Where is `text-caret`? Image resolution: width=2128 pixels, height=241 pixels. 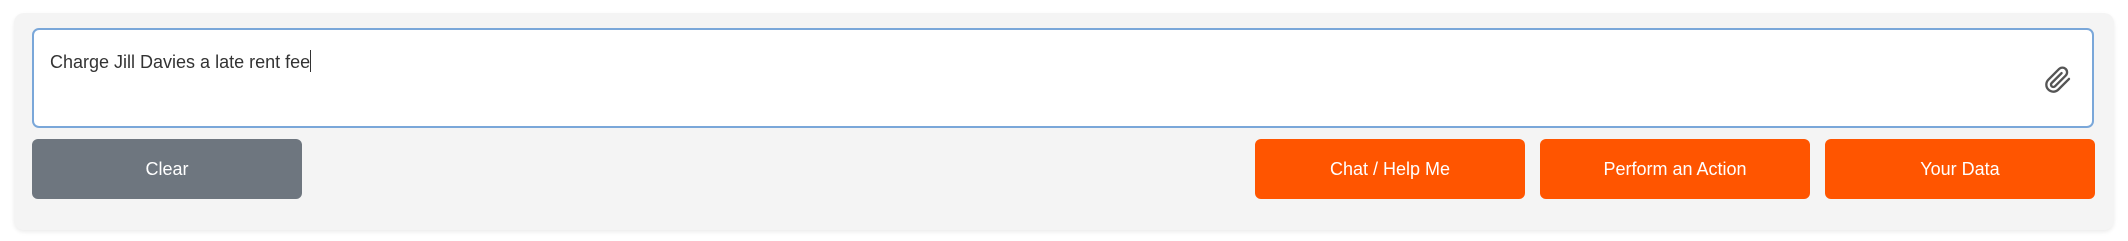 text-caret is located at coordinates (311, 61).